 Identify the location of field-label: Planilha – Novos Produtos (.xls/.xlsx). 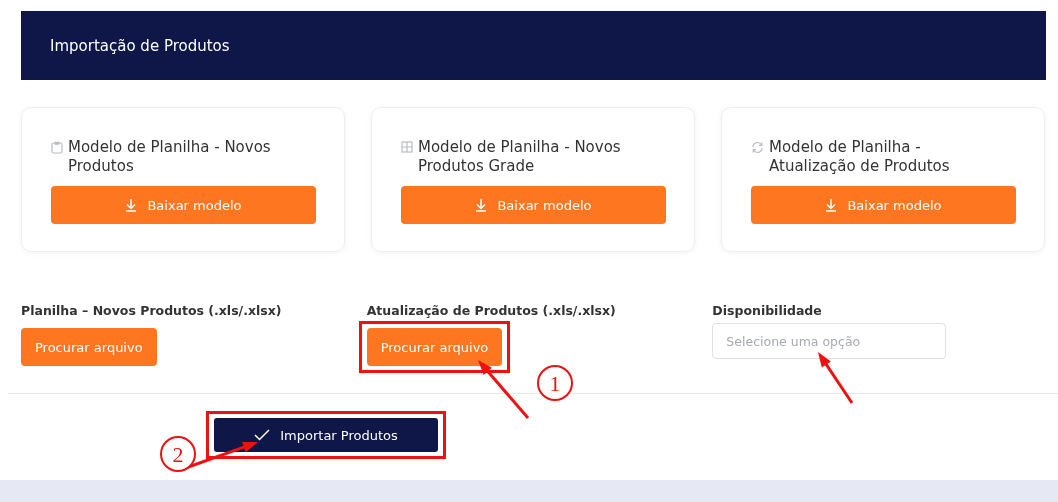
(151, 311).